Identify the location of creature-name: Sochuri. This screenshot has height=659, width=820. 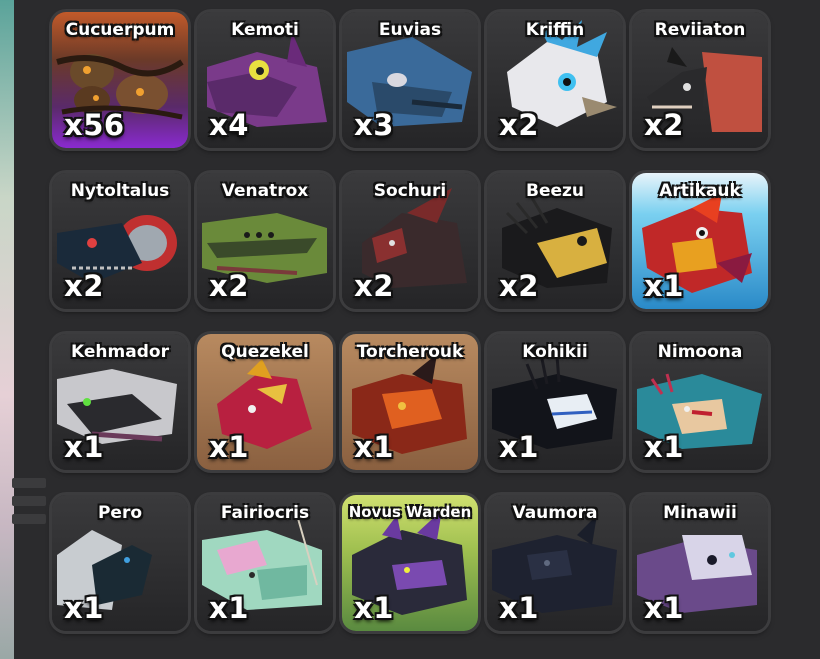
(410, 191).